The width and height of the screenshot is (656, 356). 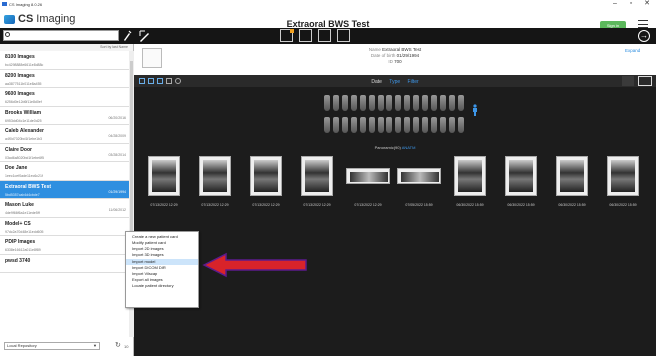 What do you see at coordinates (402, 49) in the screenshot?
I see `patient-name: Extraoral BWS Test` at bounding box center [402, 49].